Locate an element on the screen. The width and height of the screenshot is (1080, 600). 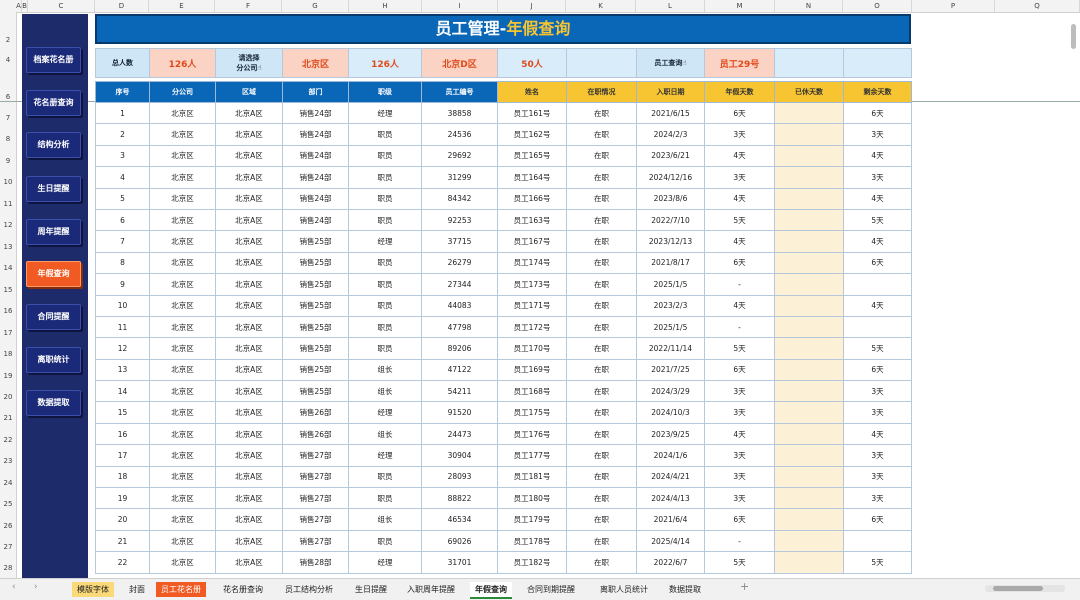
table-cell: 14 is located at coordinates (122, 391).